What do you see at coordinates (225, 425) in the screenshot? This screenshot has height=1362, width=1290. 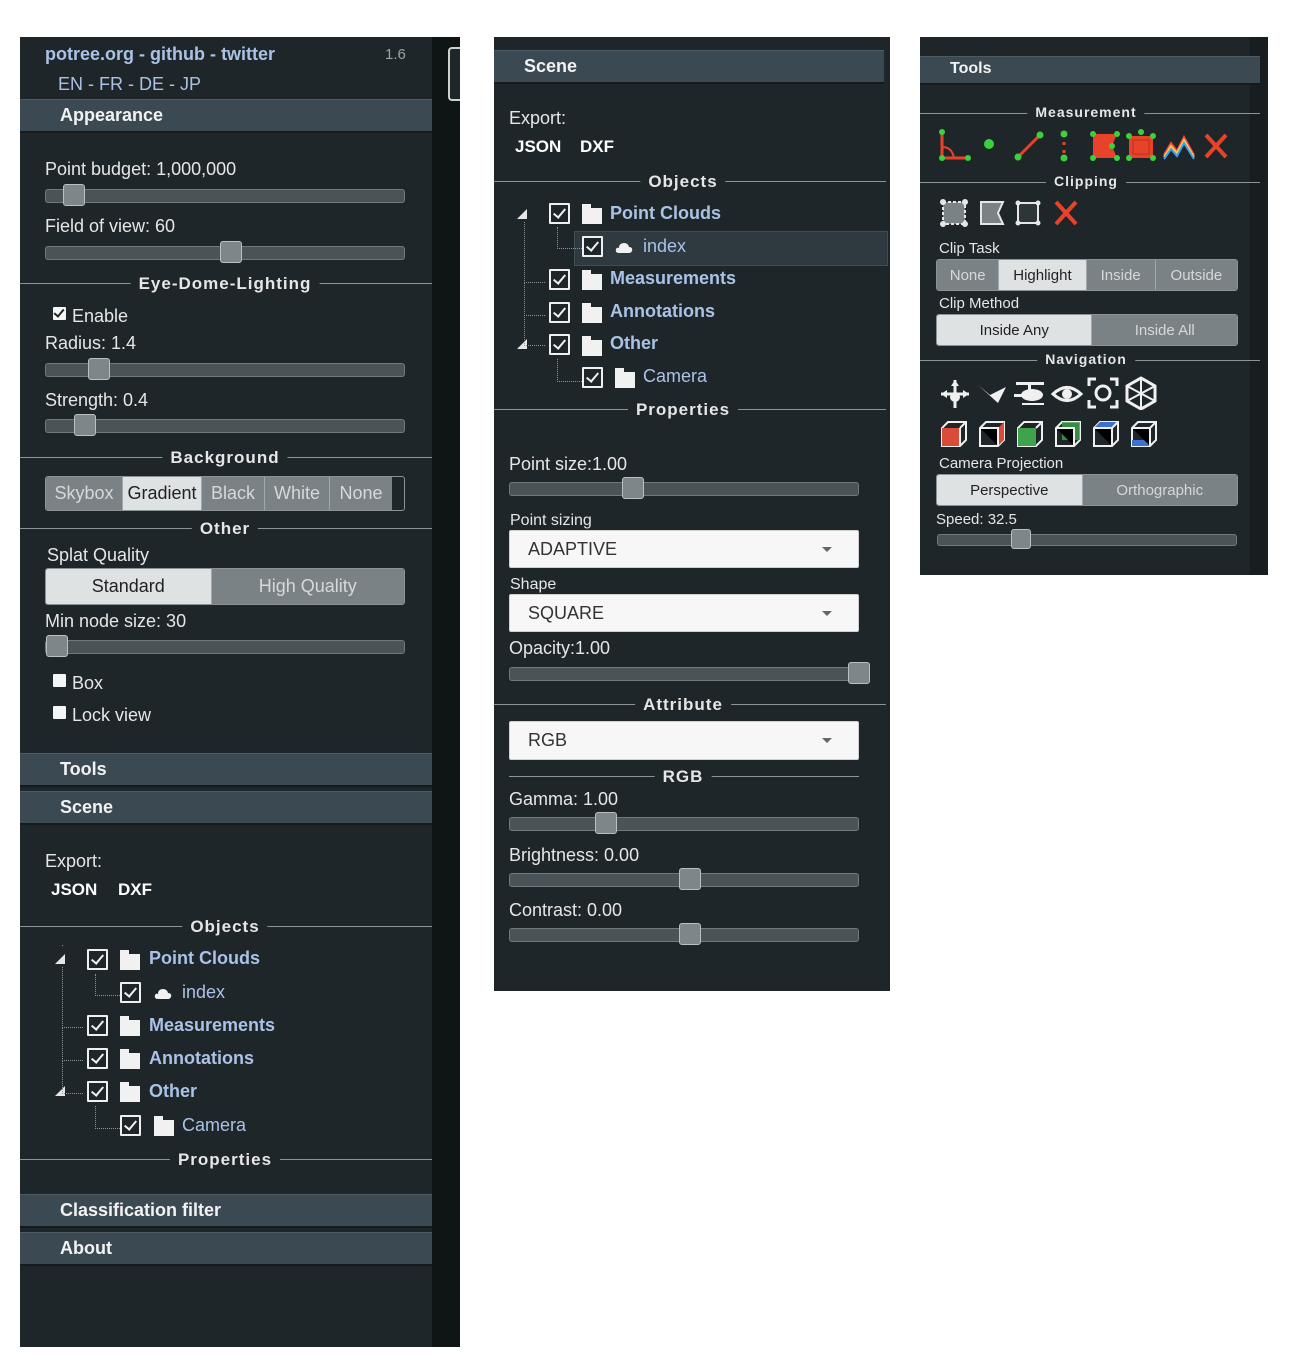 I see `strength-slider` at bounding box center [225, 425].